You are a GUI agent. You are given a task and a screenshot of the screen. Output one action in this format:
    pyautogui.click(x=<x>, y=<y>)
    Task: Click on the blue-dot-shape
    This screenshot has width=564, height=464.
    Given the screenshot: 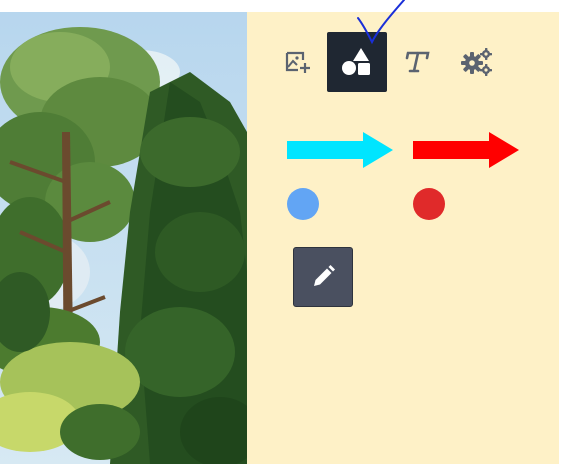 What is the action you would take?
    pyautogui.click(x=303, y=204)
    